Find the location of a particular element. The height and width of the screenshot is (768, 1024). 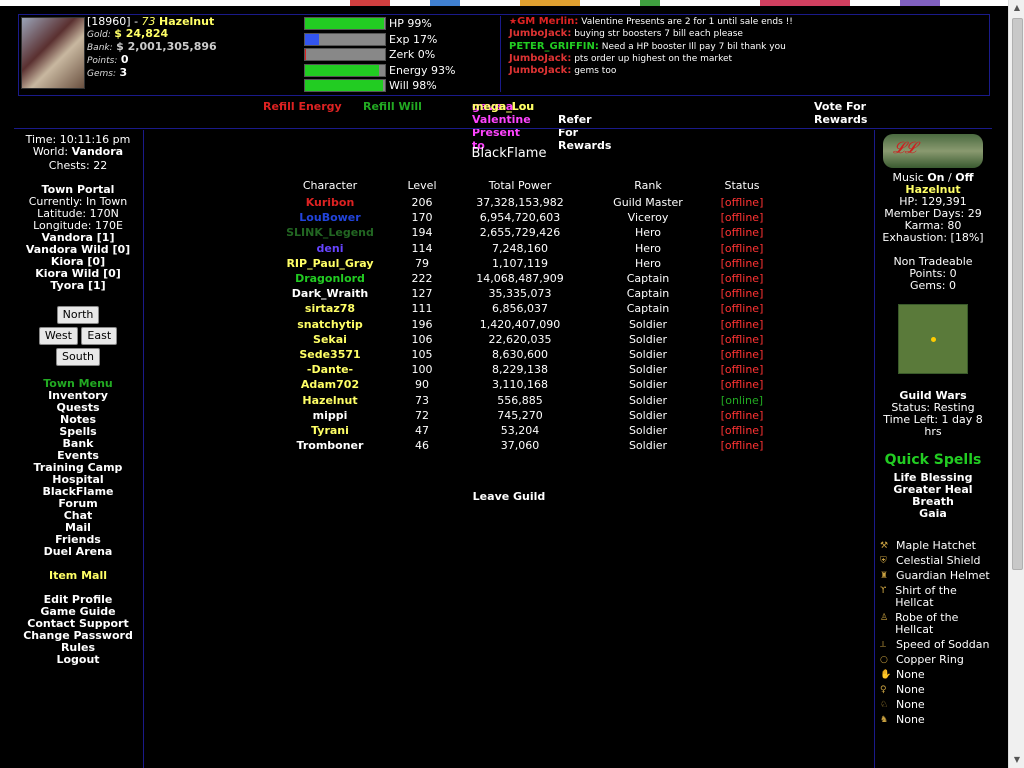

equipment-item: ⛨ Celestial Shield is located at coordinates (936, 561).